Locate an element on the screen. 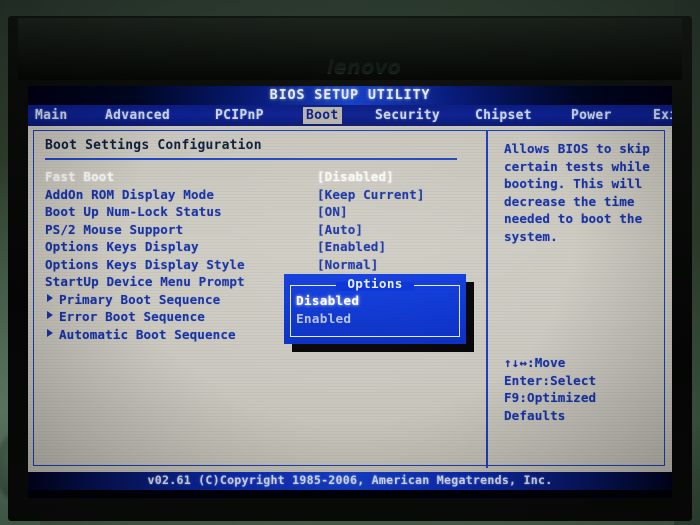 Image resolution: width=700 pixels, height=525 pixels. setting-label: StartUp Device Menu Prompt is located at coordinates (145, 281).